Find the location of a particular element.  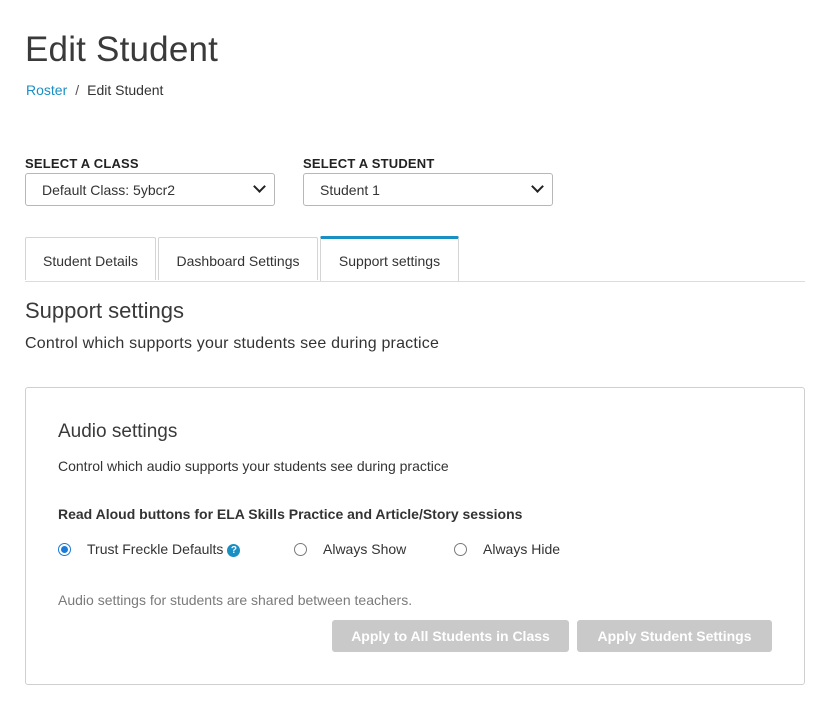

tab-support-settings: Support settings is located at coordinates (389, 258).